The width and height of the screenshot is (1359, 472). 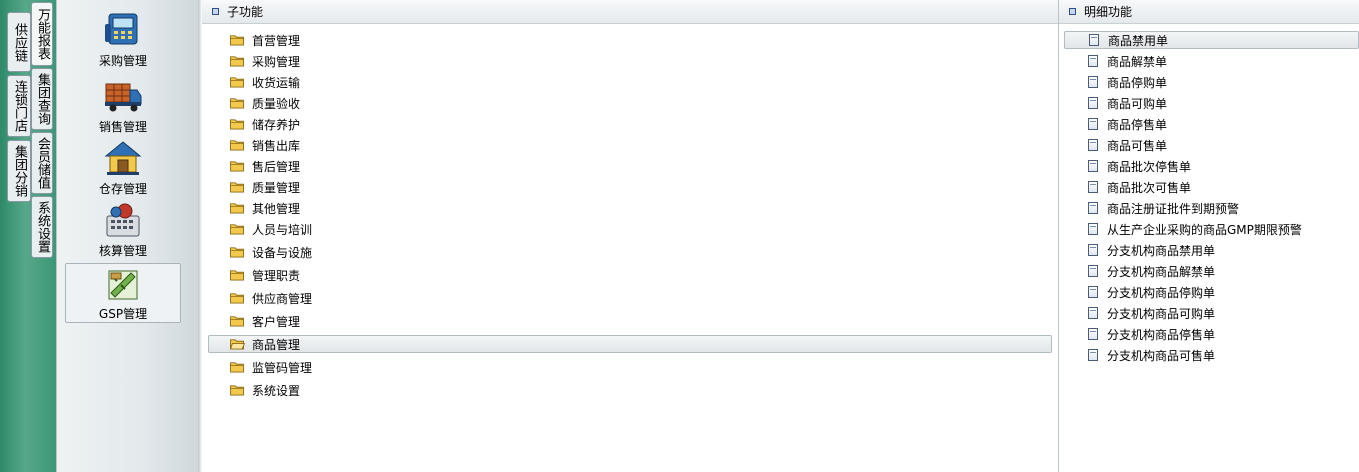 What do you see at coordinates (1222, 313) in the screenshot?
I see `detail-function-item: 分支机构商品可购单` at bounding box center [1222, 313].